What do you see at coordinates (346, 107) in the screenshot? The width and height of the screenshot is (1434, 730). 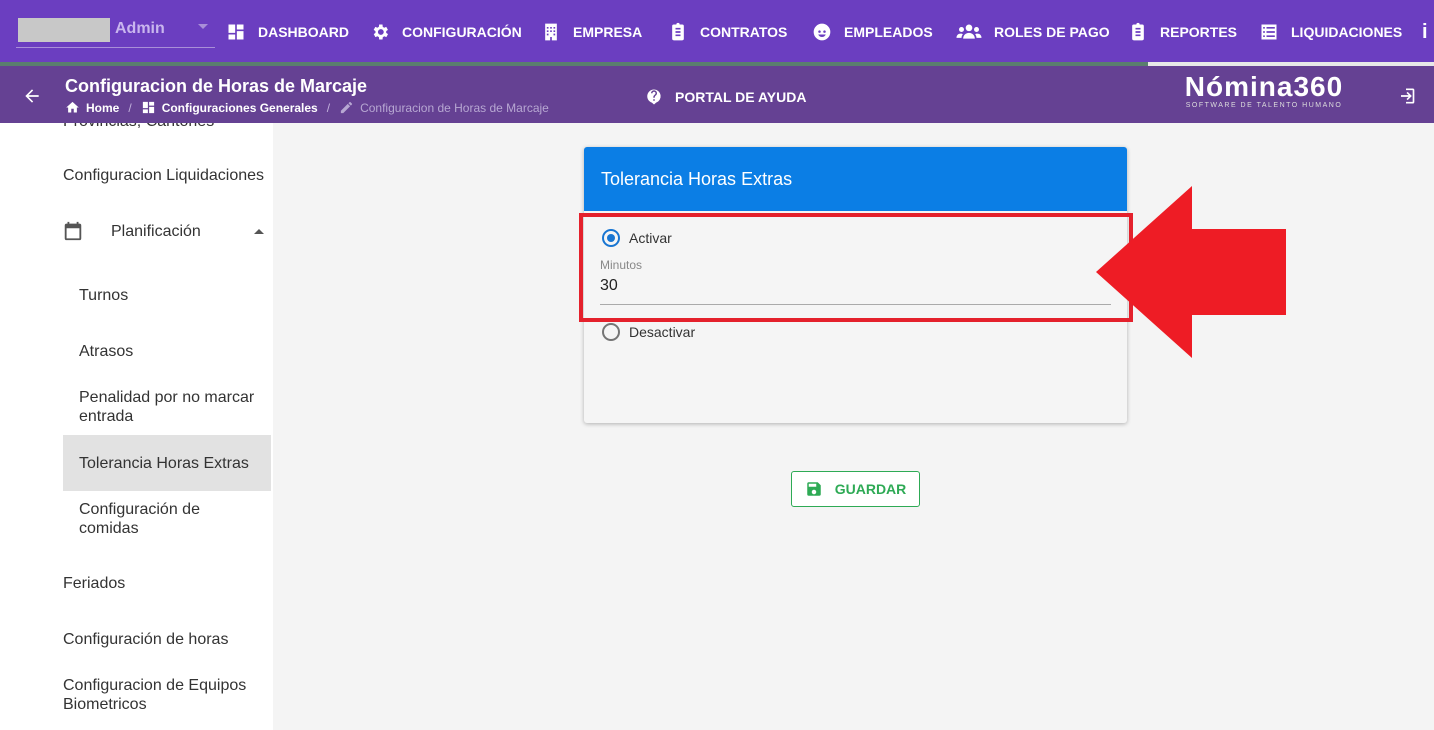 I see `pencil-icon` at bounding box center [346, 107].